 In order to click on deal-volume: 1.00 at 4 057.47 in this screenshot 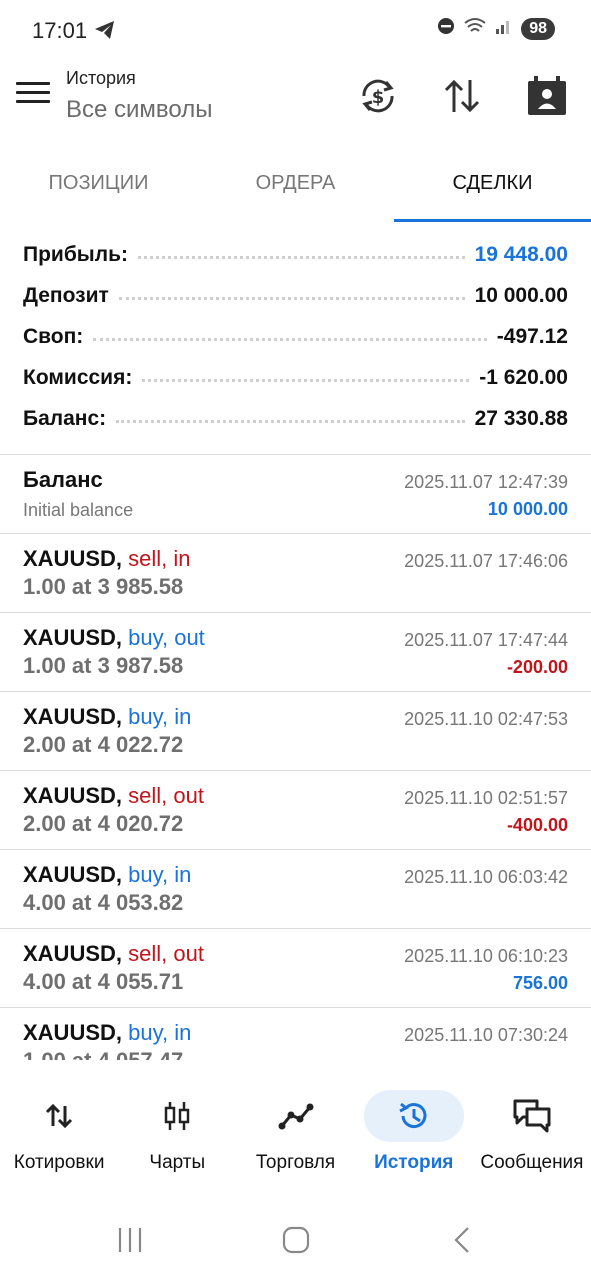, I will do `click(103, 1054)`.